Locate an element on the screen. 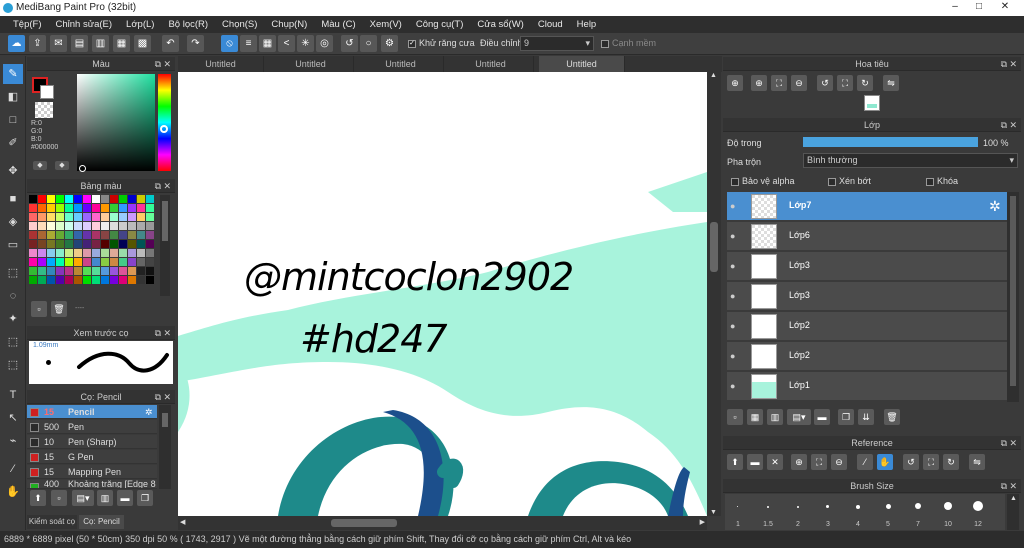 The height and width of the screenshot is (548, 1024). soft-edge-checkbox: Cạnh mềm is located at coordinates (628, 43).